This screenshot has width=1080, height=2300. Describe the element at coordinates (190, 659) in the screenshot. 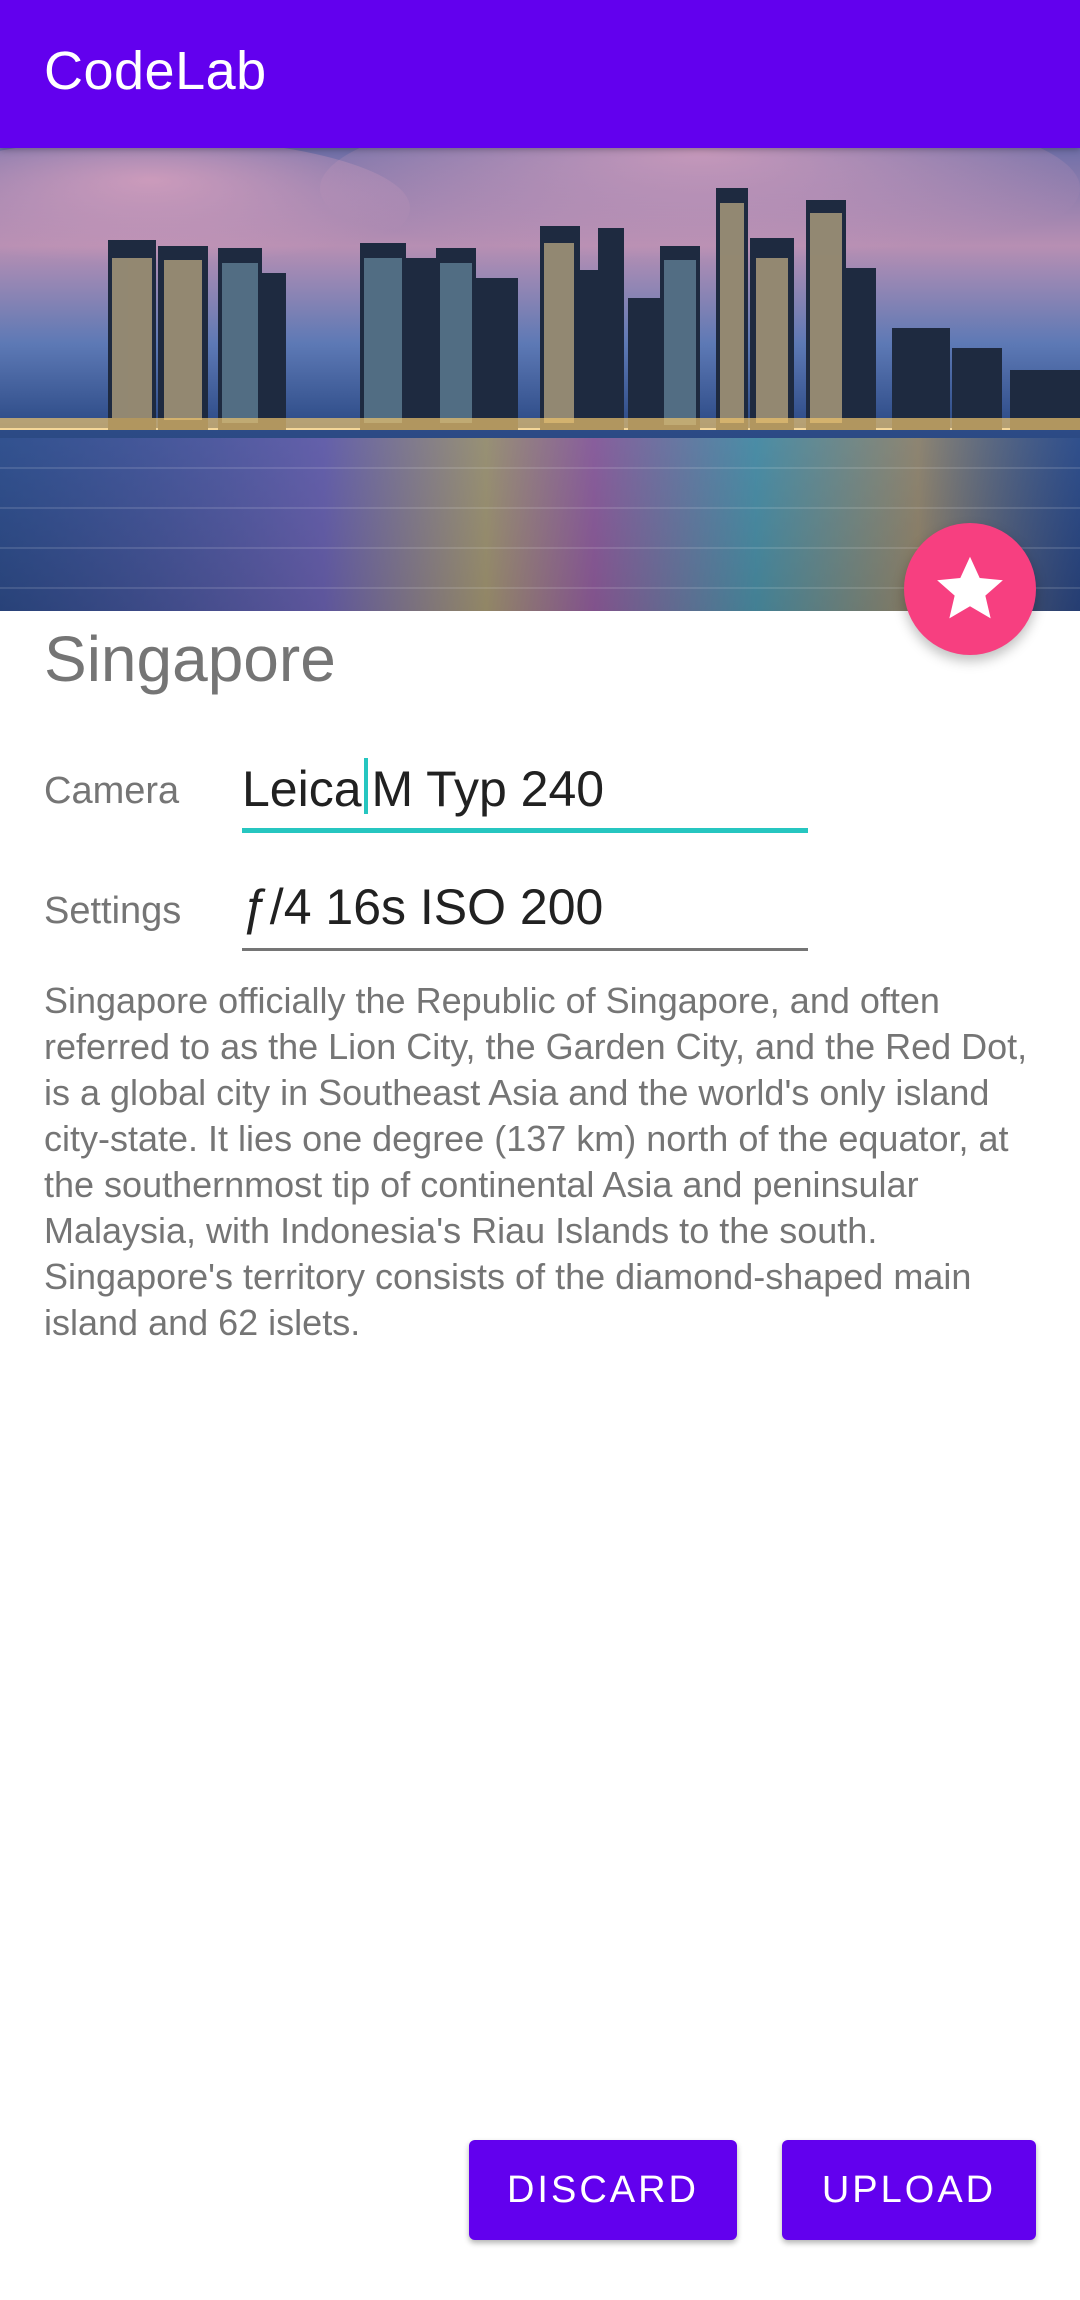

I see `photo-title: Singapore` at that location.